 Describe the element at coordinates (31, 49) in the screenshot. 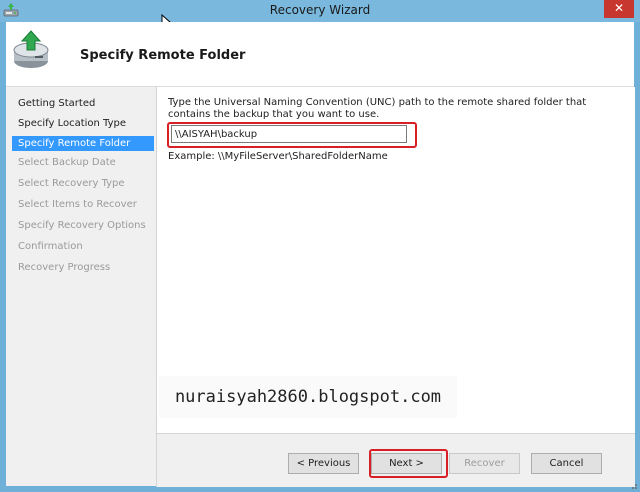

I see `backup-restore-icon` at that location.